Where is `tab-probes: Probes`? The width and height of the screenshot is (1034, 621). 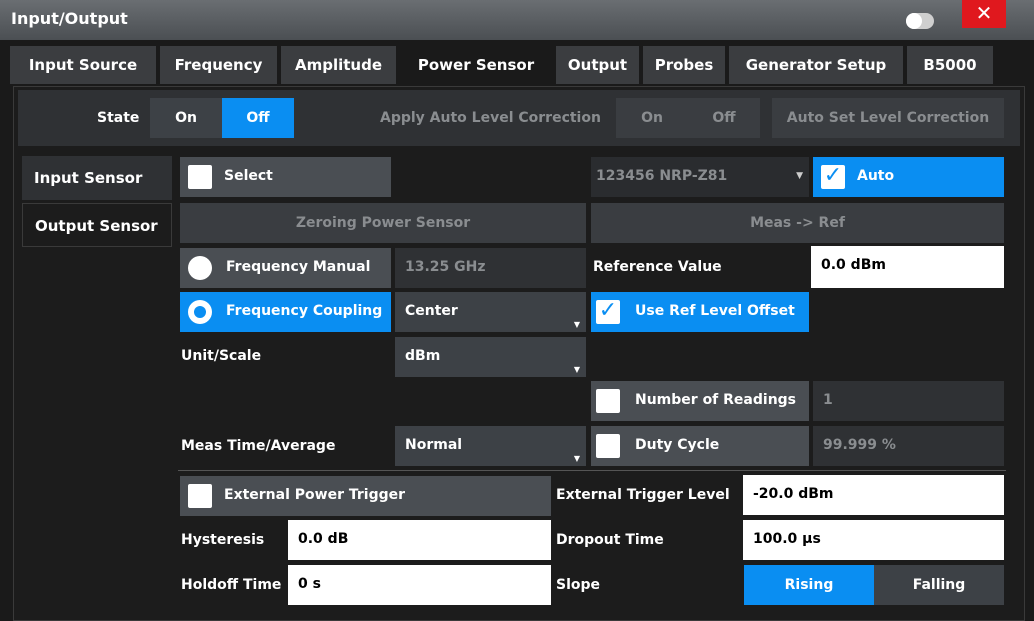
tab-probes: Probes is located at coordinates (684, 65).